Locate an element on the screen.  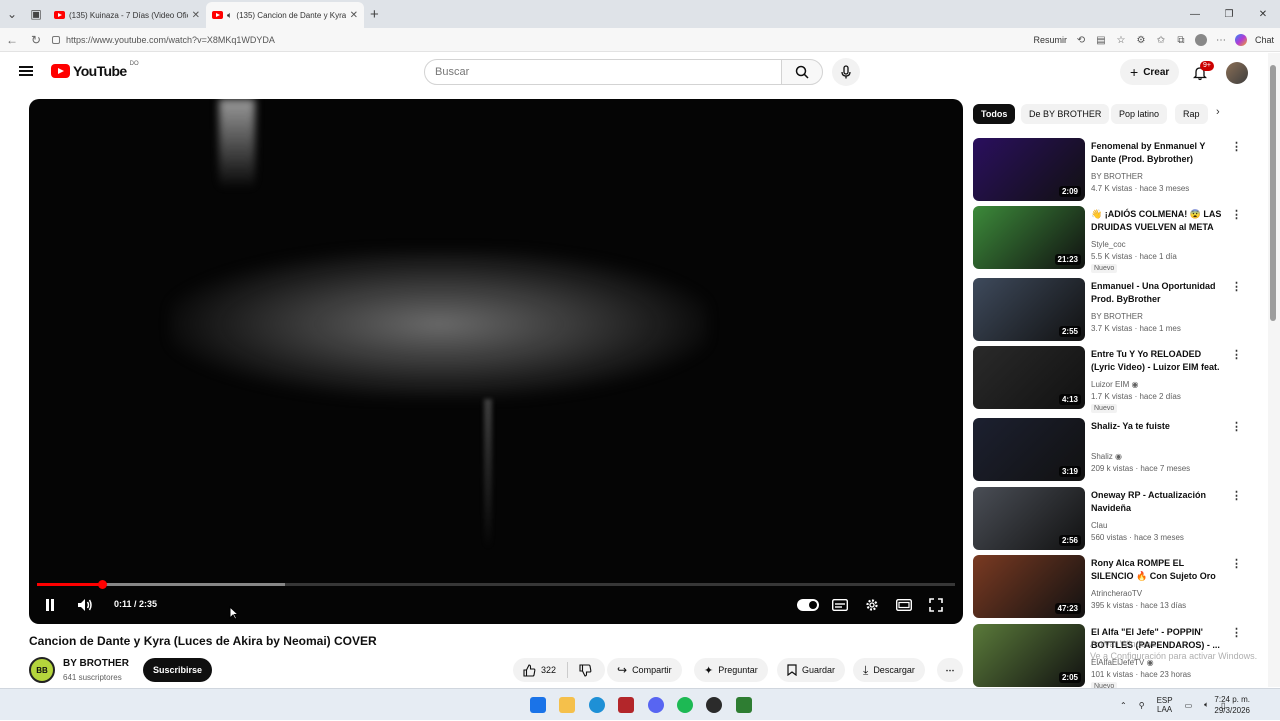
scrollbar-thumb is located at coordinates (1273, 193).